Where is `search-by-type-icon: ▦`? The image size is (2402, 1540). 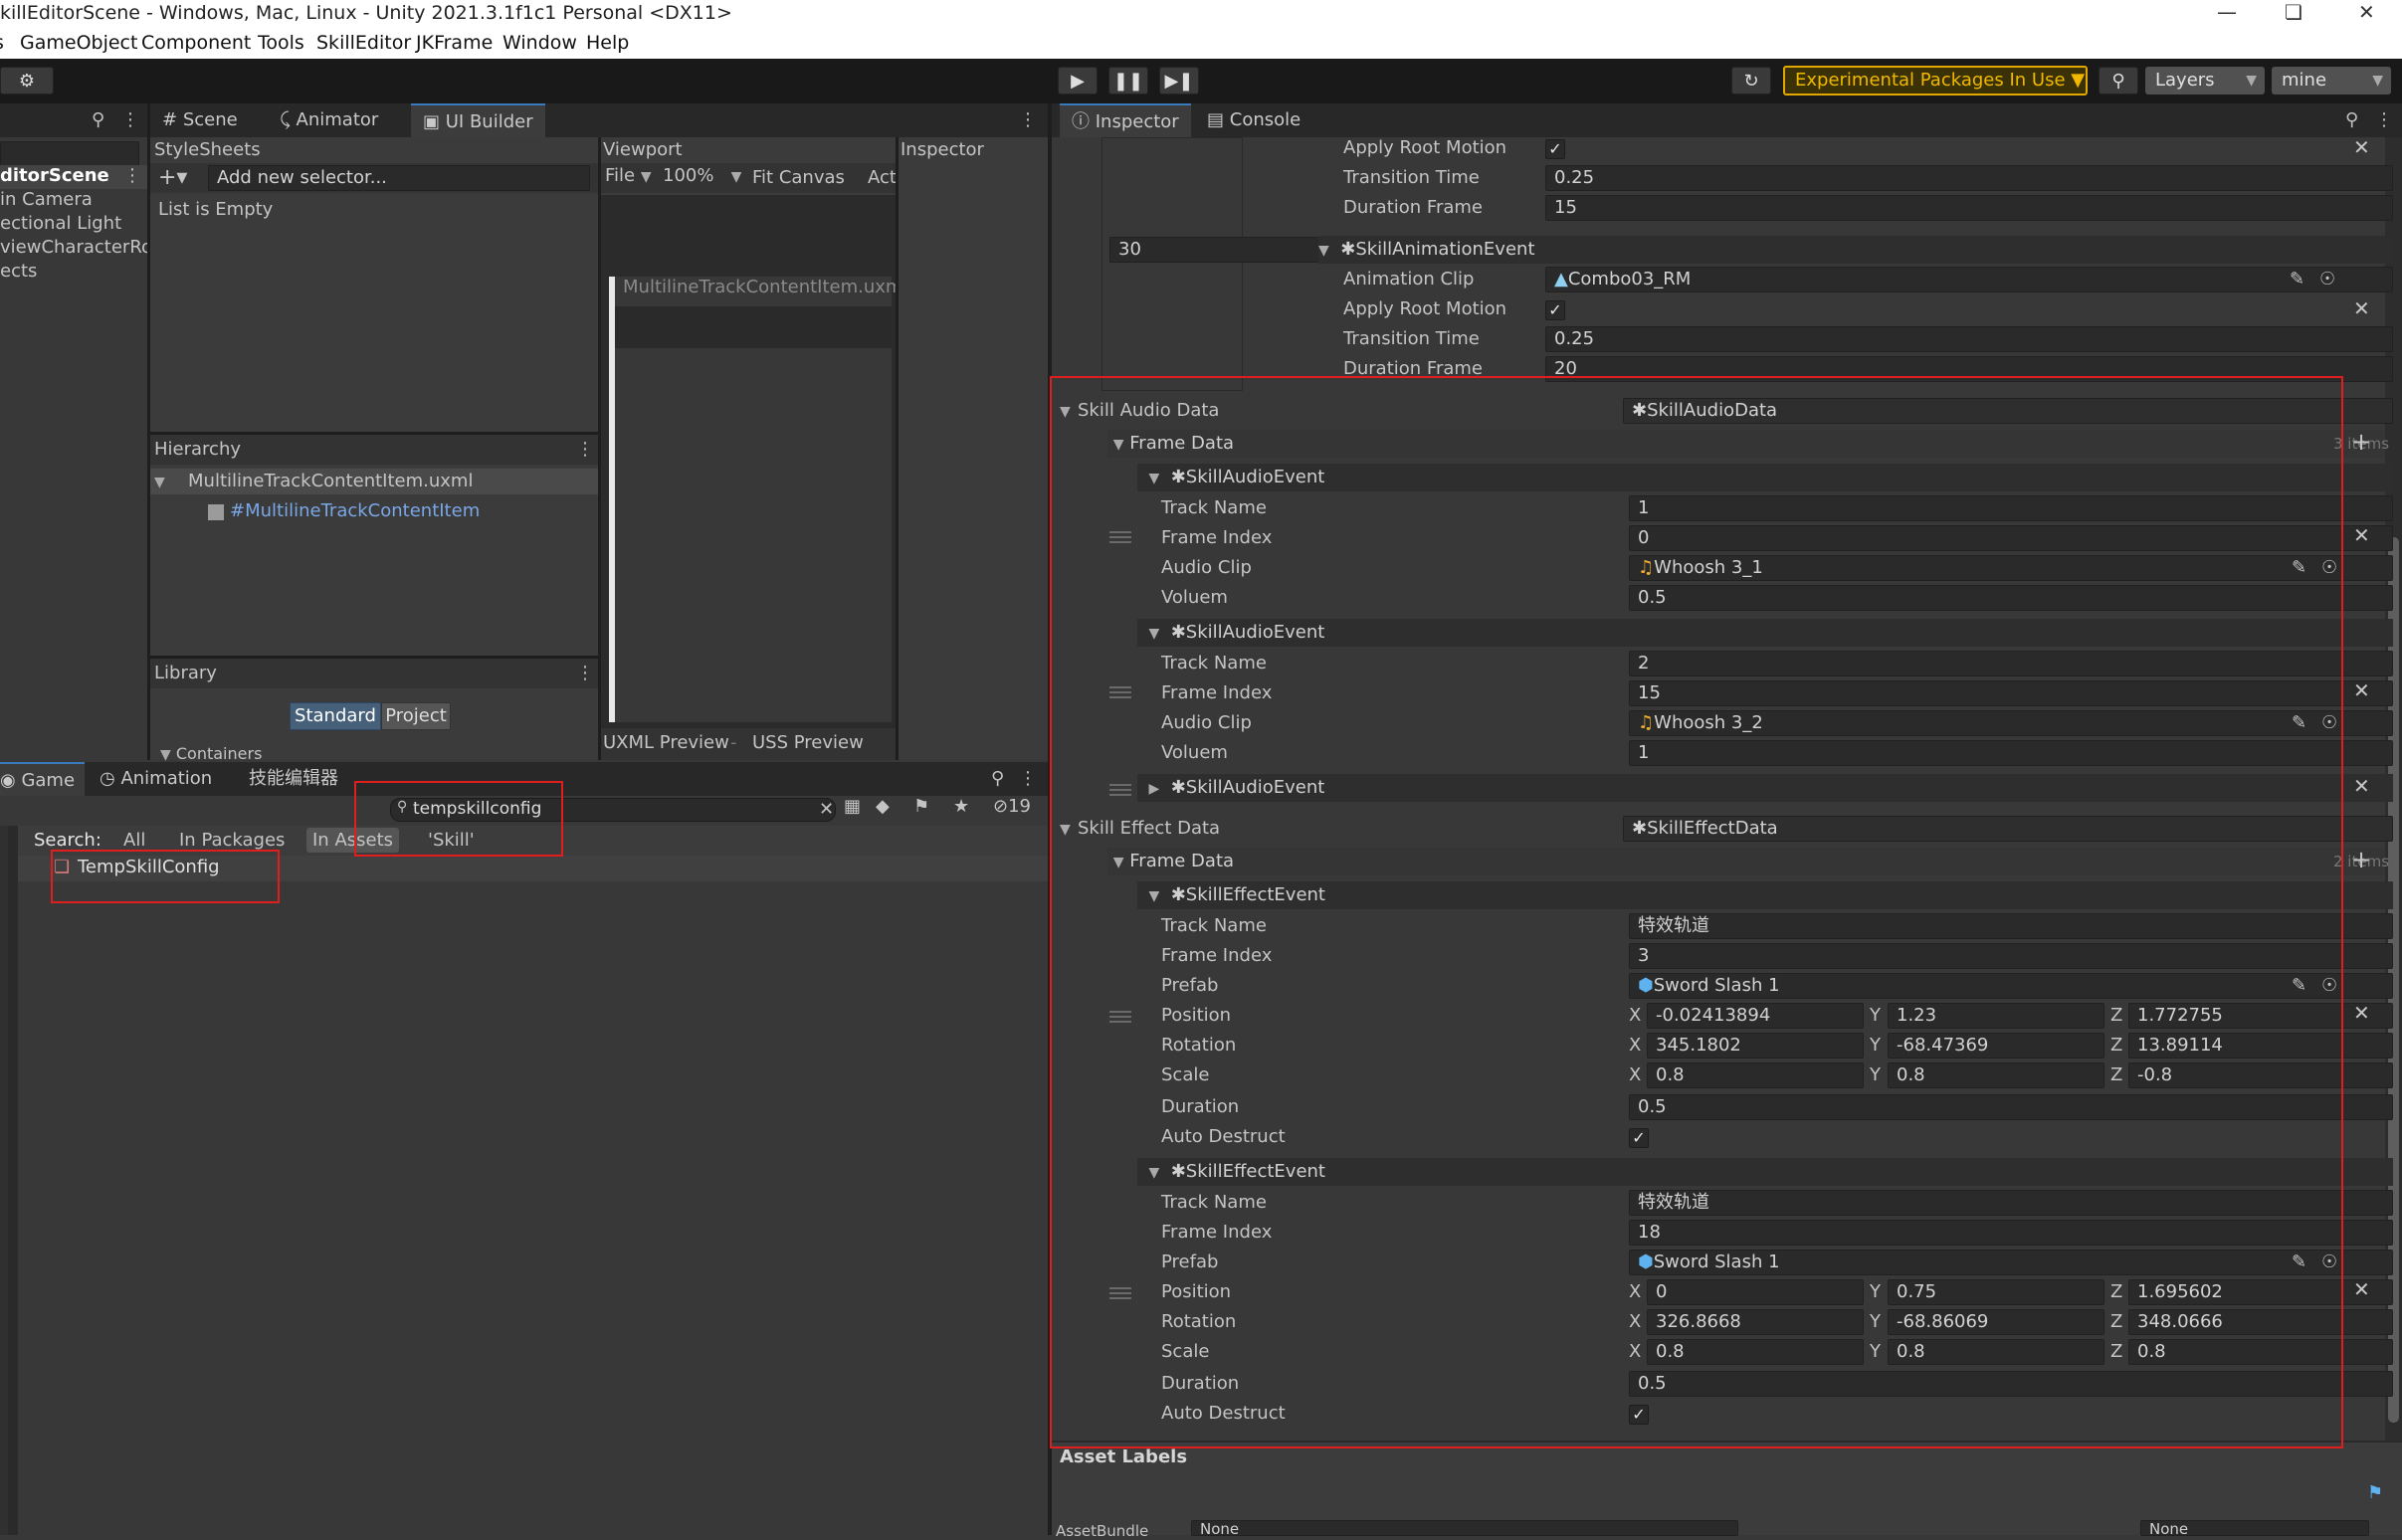
search-by-type-icon: ▦ is located at coordinates (852, 806).